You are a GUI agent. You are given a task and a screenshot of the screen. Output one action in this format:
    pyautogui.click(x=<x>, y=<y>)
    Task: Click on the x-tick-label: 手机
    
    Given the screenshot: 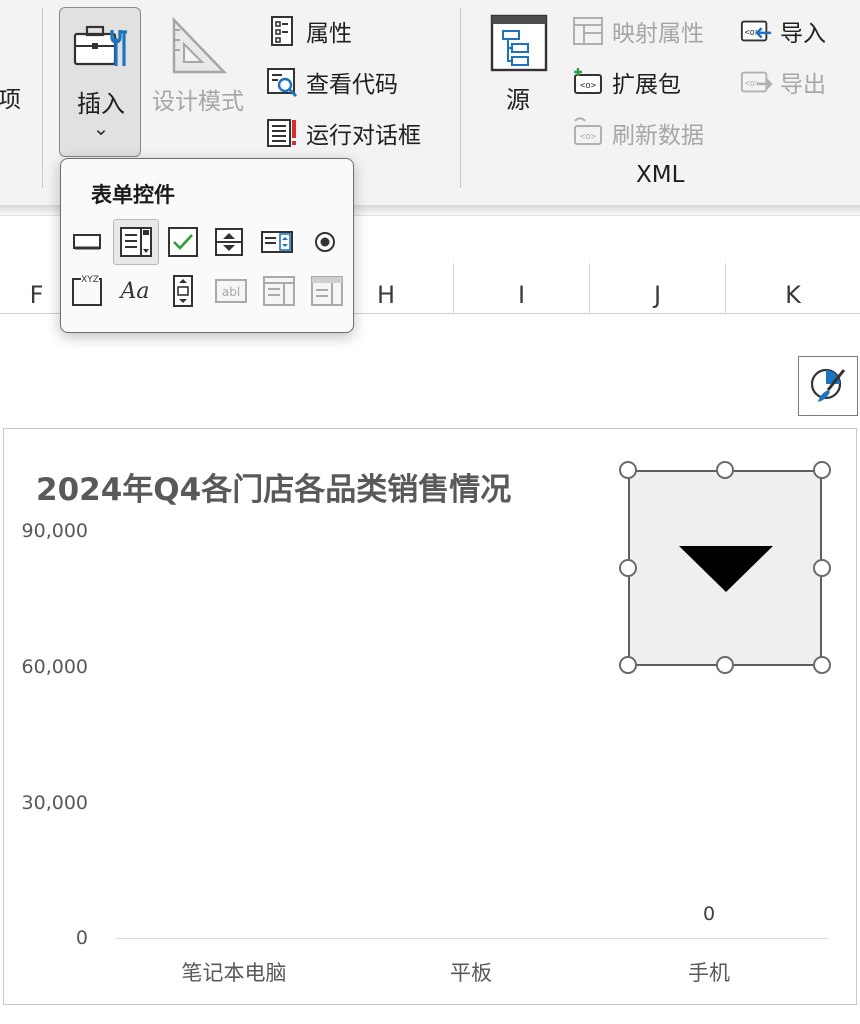 What is the action you would take?
    pyautogui.click(x=709, y=973)
    